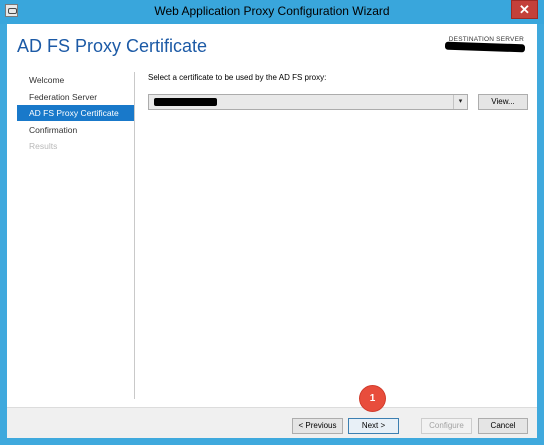  What do you see at coordinates (460, 102) in the screenshot?
I see `chevron-down-icon: ▾` at bounding box center [460, 102].